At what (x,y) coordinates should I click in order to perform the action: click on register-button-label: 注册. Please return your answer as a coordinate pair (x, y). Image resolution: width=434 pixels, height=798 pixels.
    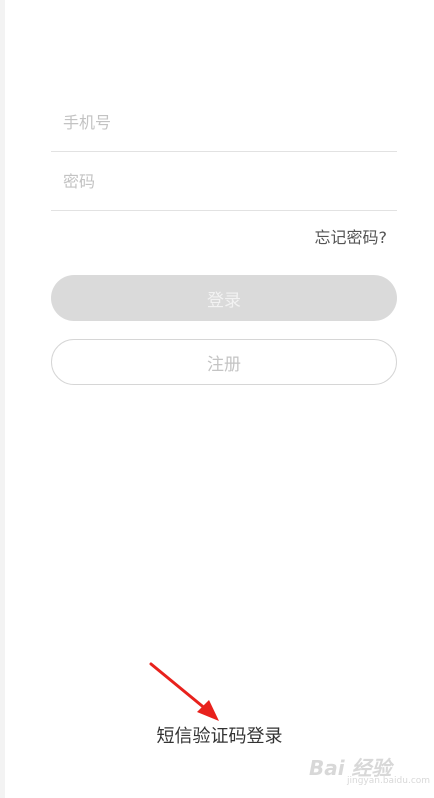
    Looking at the image, I should click on (224, 364).